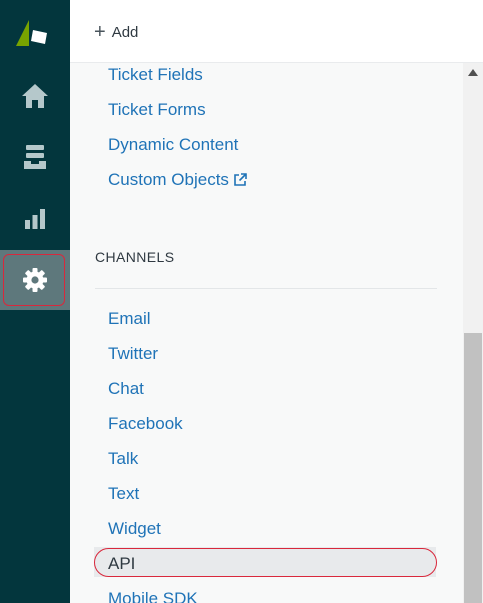 This screenshot has width=483, height=603. What do you see at coordinates (265, 562) in the screenshot?
I see `api-highlight-ring` at bounding box center [265, 562].